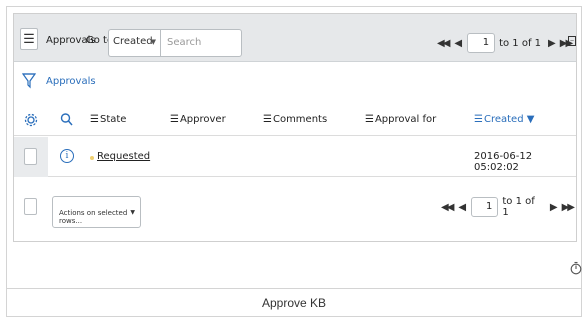  I want to click on collapse-icon: –, so click(572, 41).